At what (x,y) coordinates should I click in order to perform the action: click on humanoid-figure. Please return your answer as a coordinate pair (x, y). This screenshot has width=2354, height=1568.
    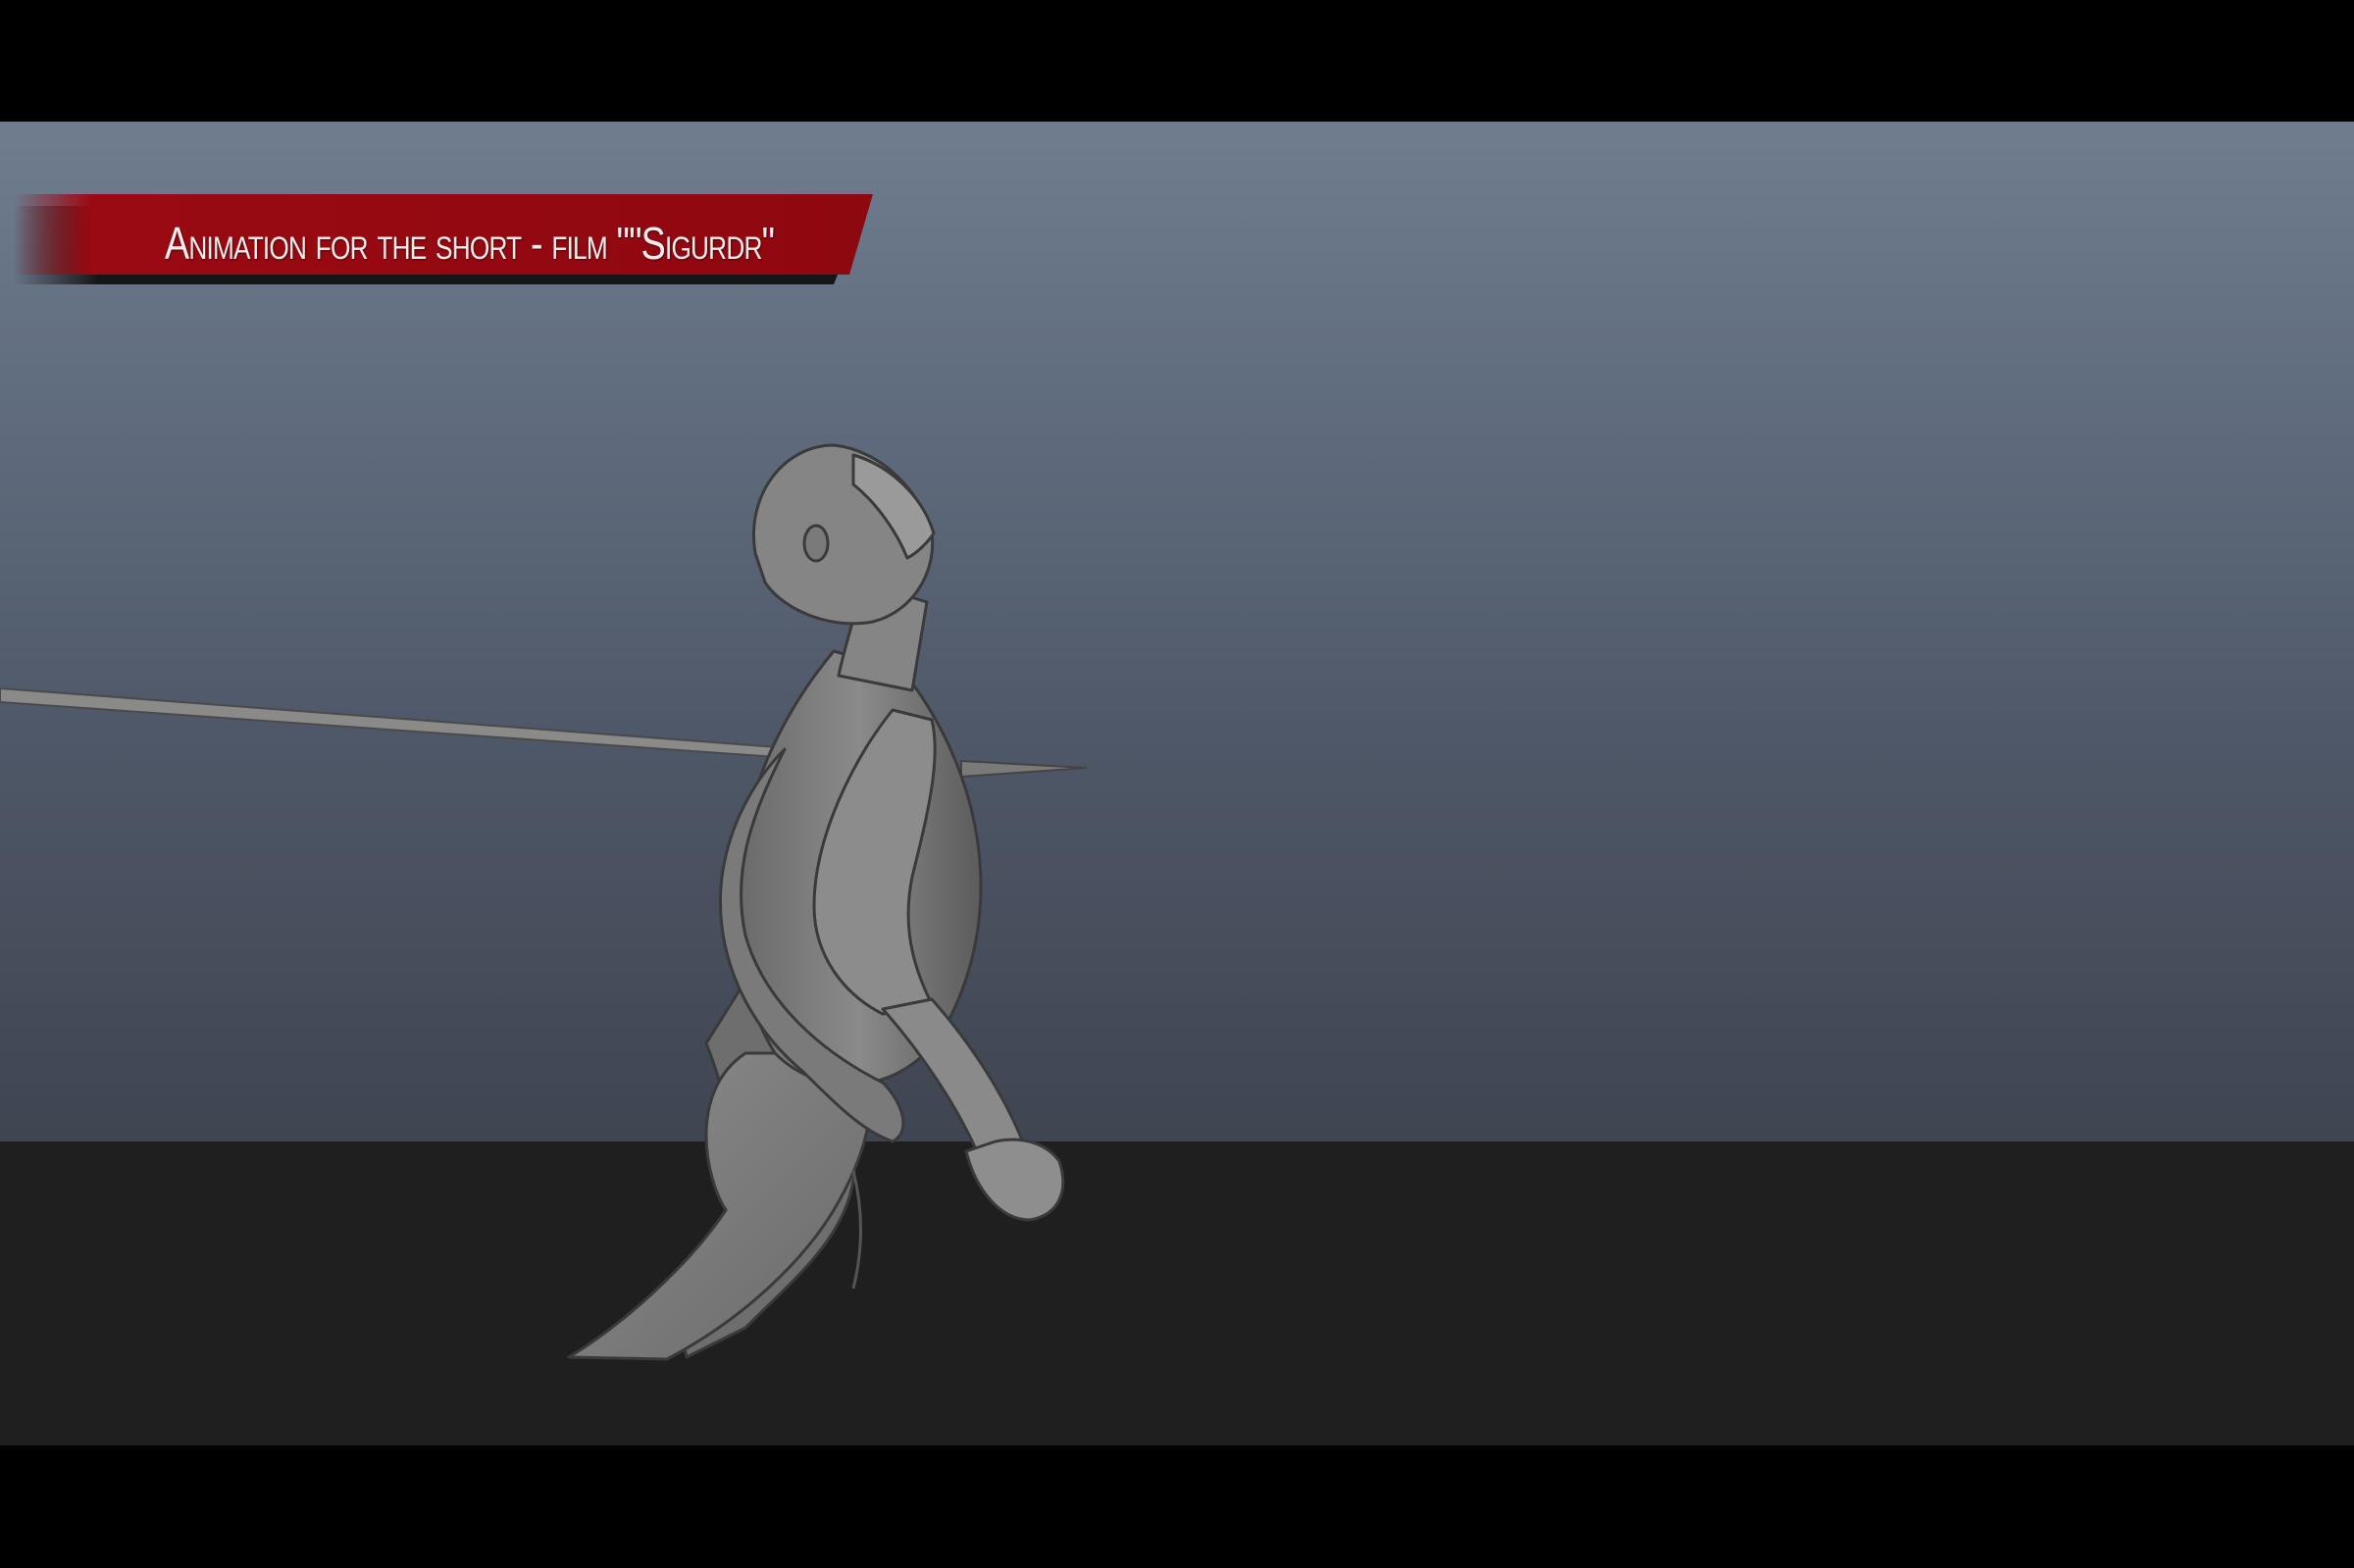
    Looking at the image, I should click on (816, 902).